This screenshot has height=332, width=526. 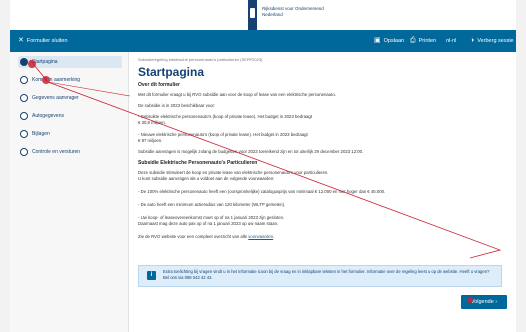 What do you see at coordinates (152, 122) in the screenshot?
I see `paragraph: € 30,8 miljoen.` at bounding box center [152, 122].